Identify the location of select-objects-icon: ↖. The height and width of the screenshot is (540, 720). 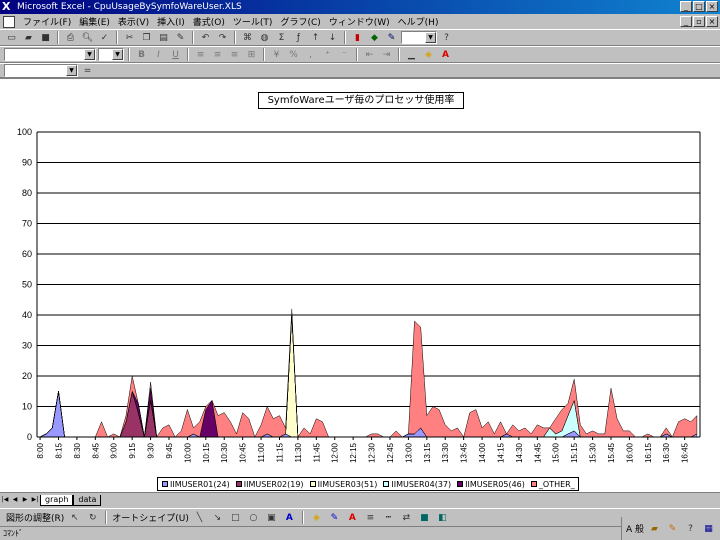
(74, 518).